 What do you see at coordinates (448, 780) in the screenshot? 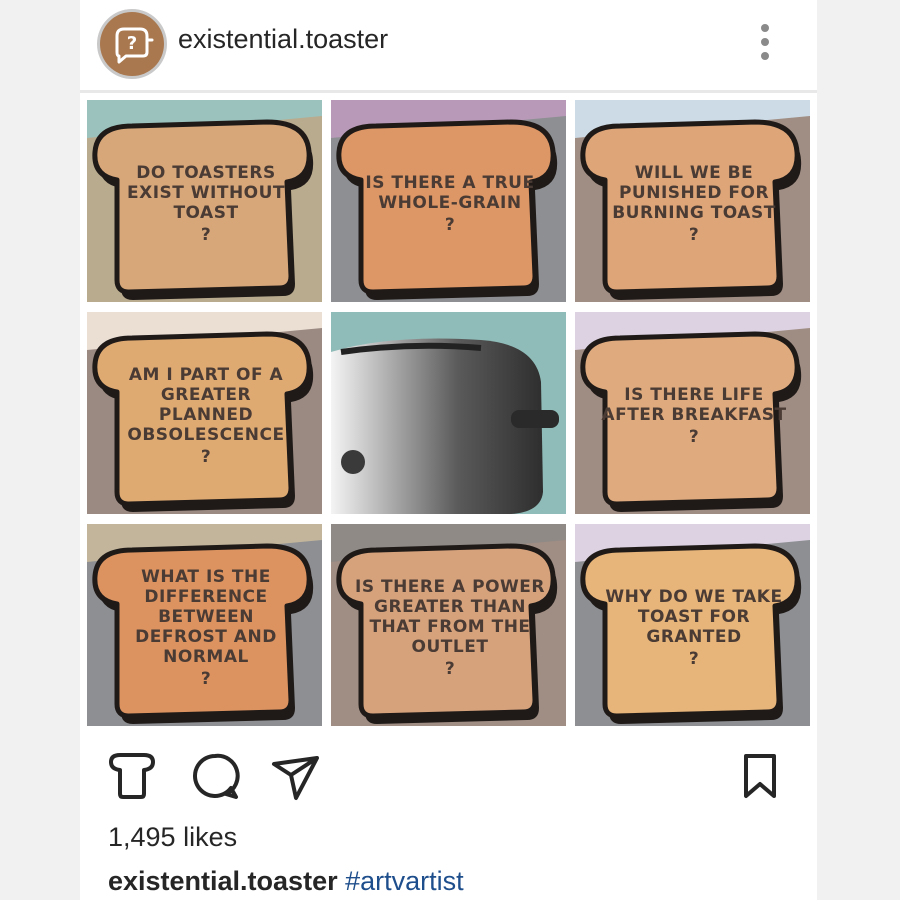
I see `action-bar` at bounding box center [448, 780].